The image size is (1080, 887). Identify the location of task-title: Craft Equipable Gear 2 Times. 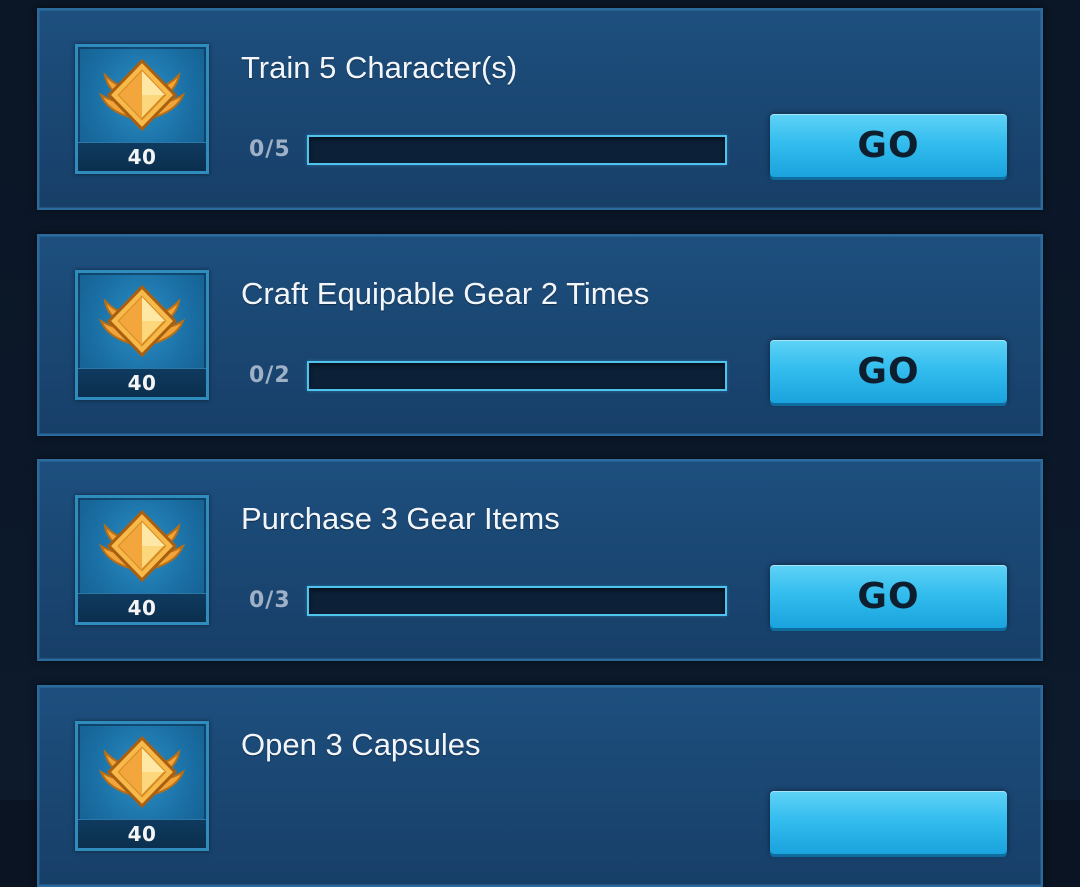
(445, 293).